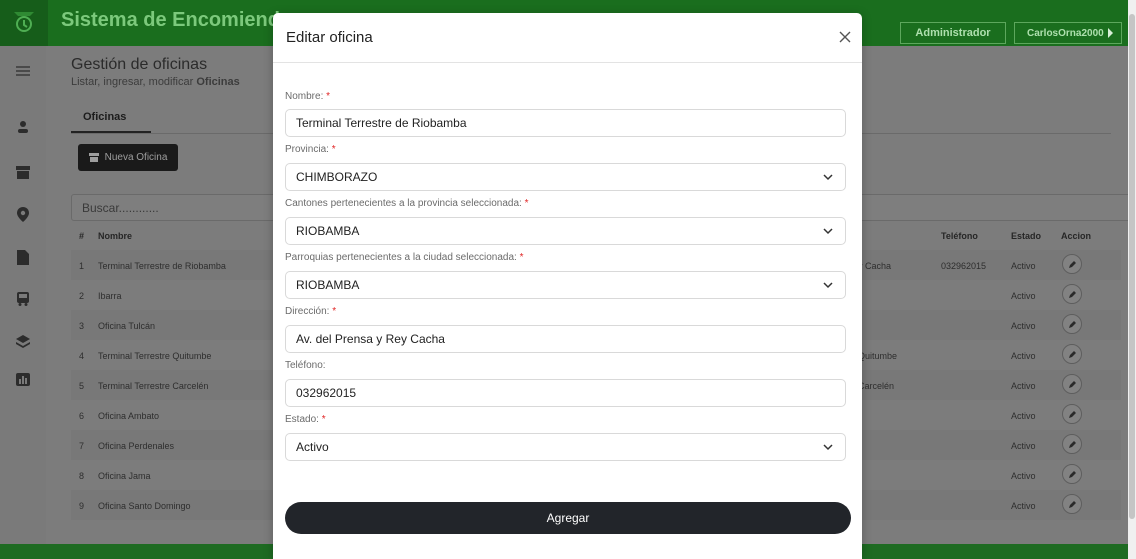  What do you see at coordinates (82, 266) in the screenshot?
I see `row-number: 1` at bounding box center [82, 266].